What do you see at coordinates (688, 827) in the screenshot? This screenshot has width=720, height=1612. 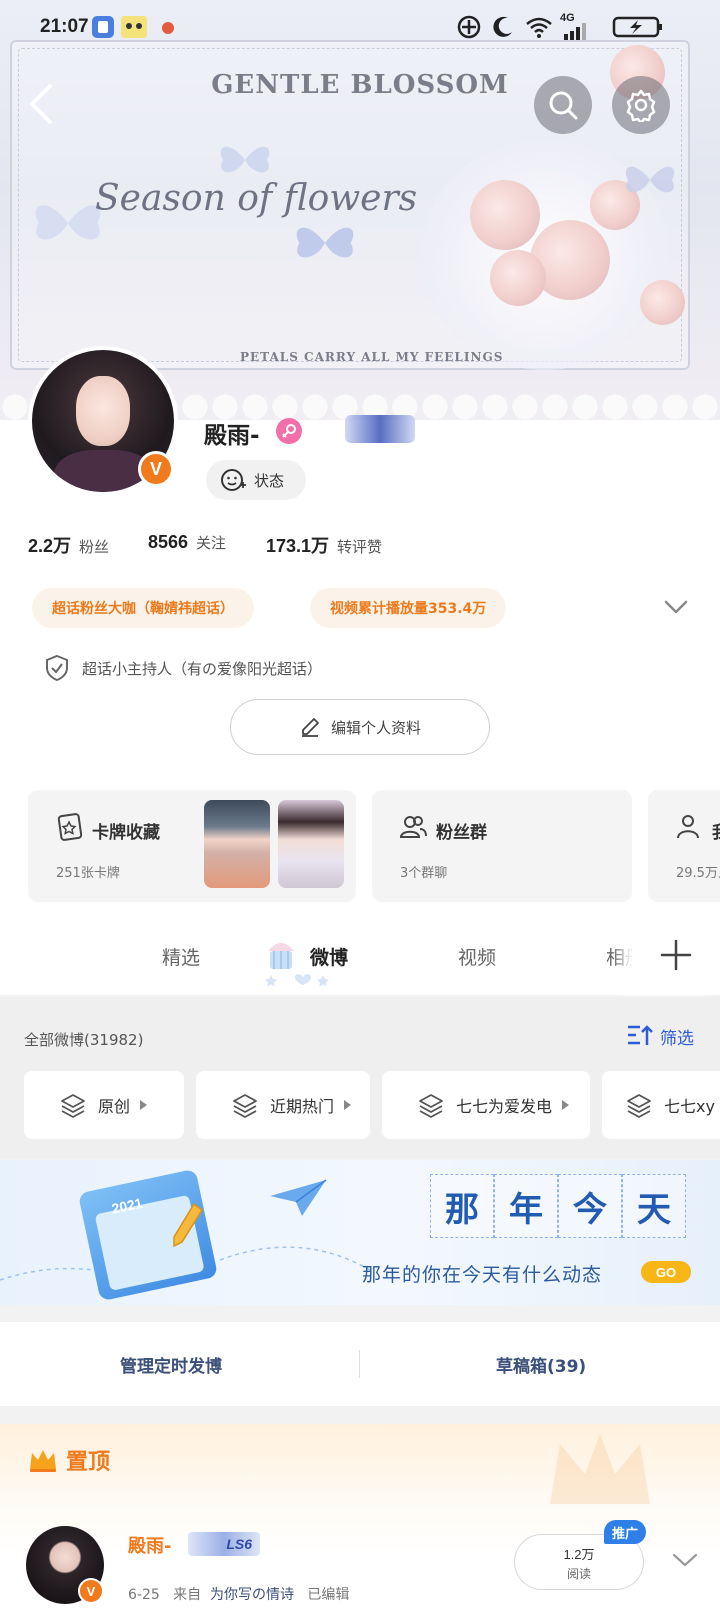 I see `user-icon` at bounding box center [688, 827].